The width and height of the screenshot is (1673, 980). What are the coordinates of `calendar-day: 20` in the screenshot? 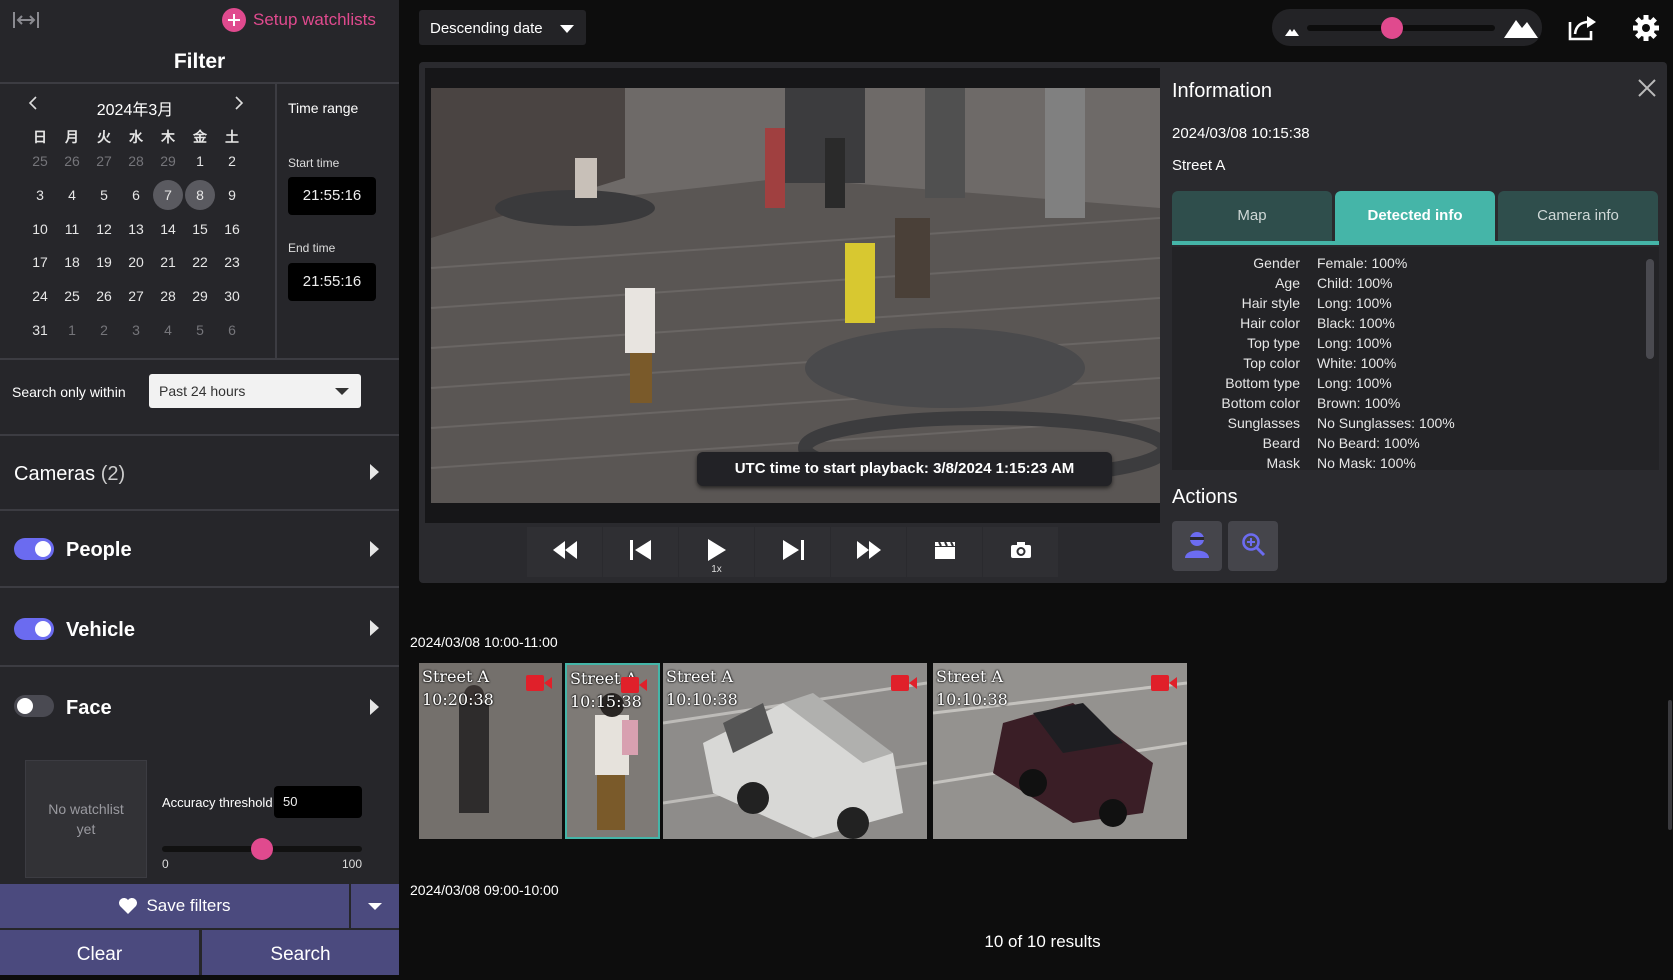 It's located at (136, 262).